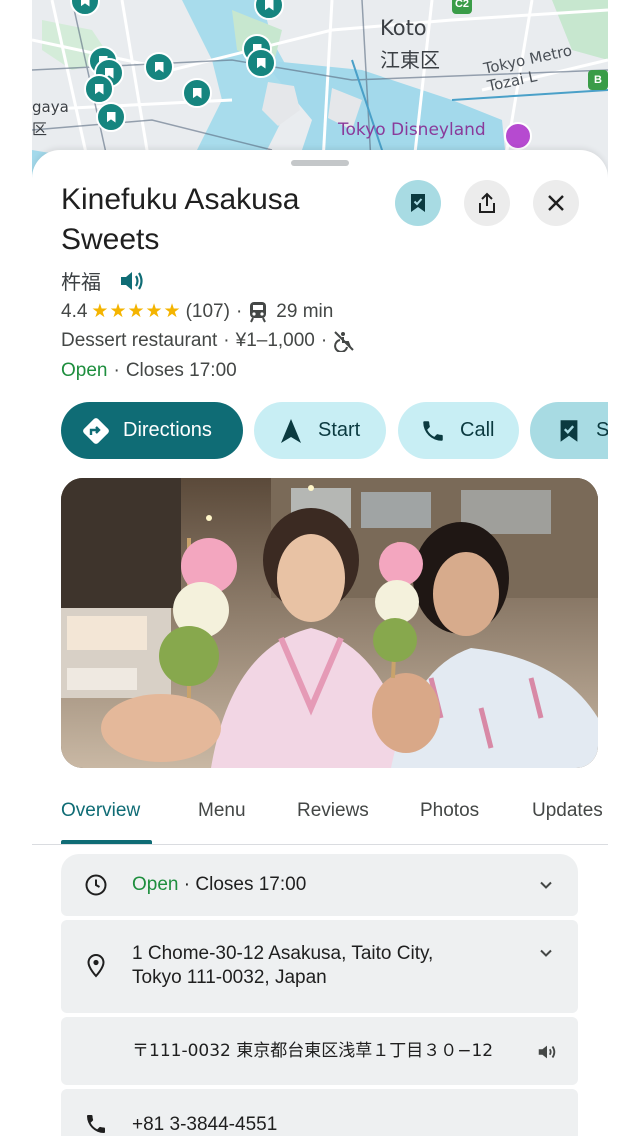 This screenshot has width=640, height=1136. Describe the element at coordinates (313, 1051) in the screenshot. I see `address-japanese: 〒111-0032 東京都台東区浅草１丁目３０−12` at that location.